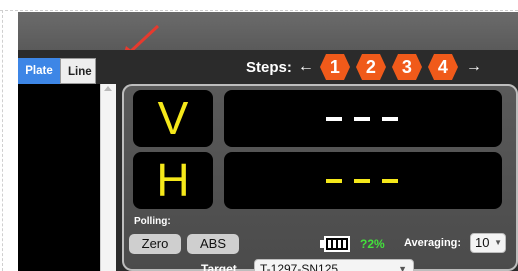  What do you see at coordinates (482, 242) in the screenshot?
I see `averaging-value: 10` at bounding box center [482, 242].